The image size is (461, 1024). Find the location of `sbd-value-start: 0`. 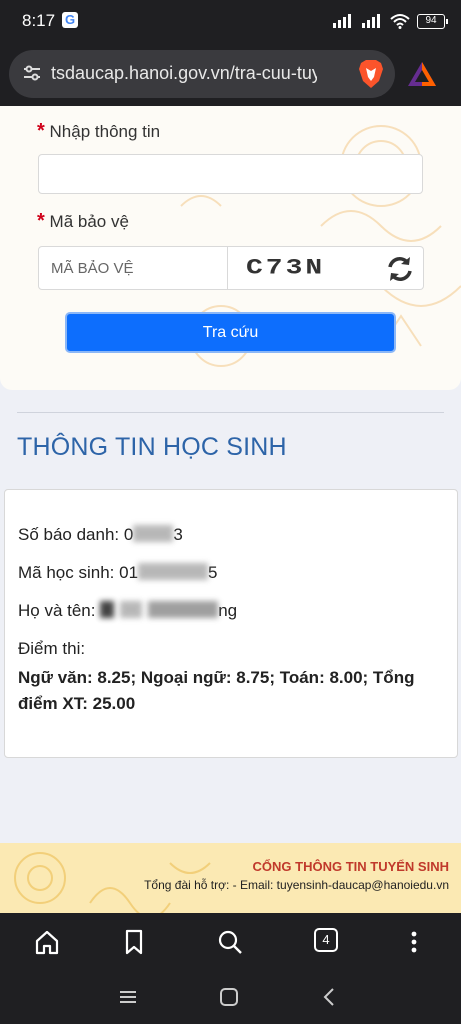

sbd-value-start: 0 is located at coordinates (128, 534).